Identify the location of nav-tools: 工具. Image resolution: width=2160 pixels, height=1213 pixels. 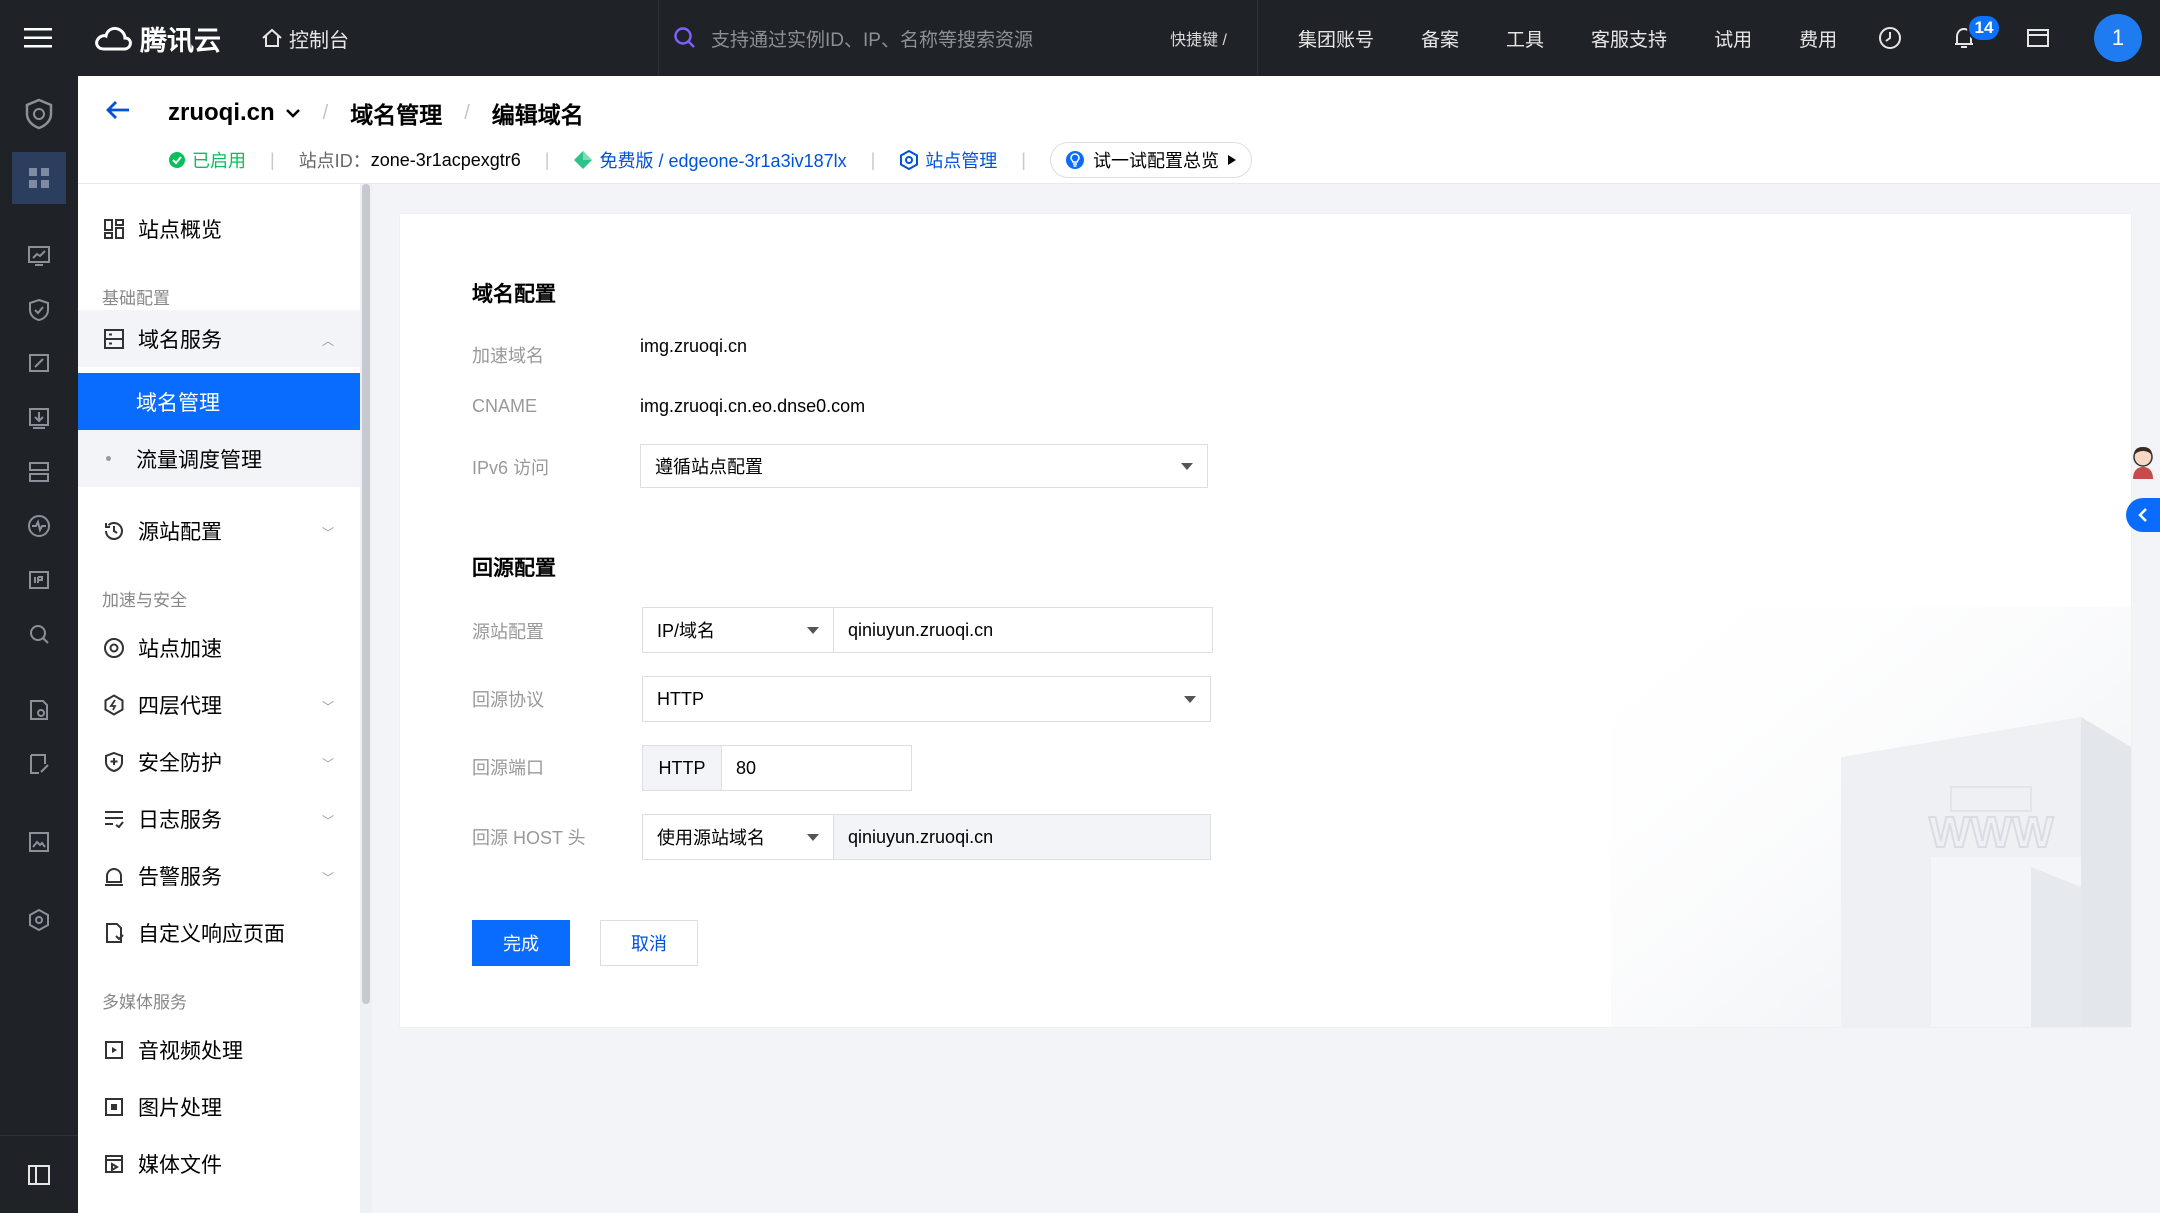
(1525, 38).